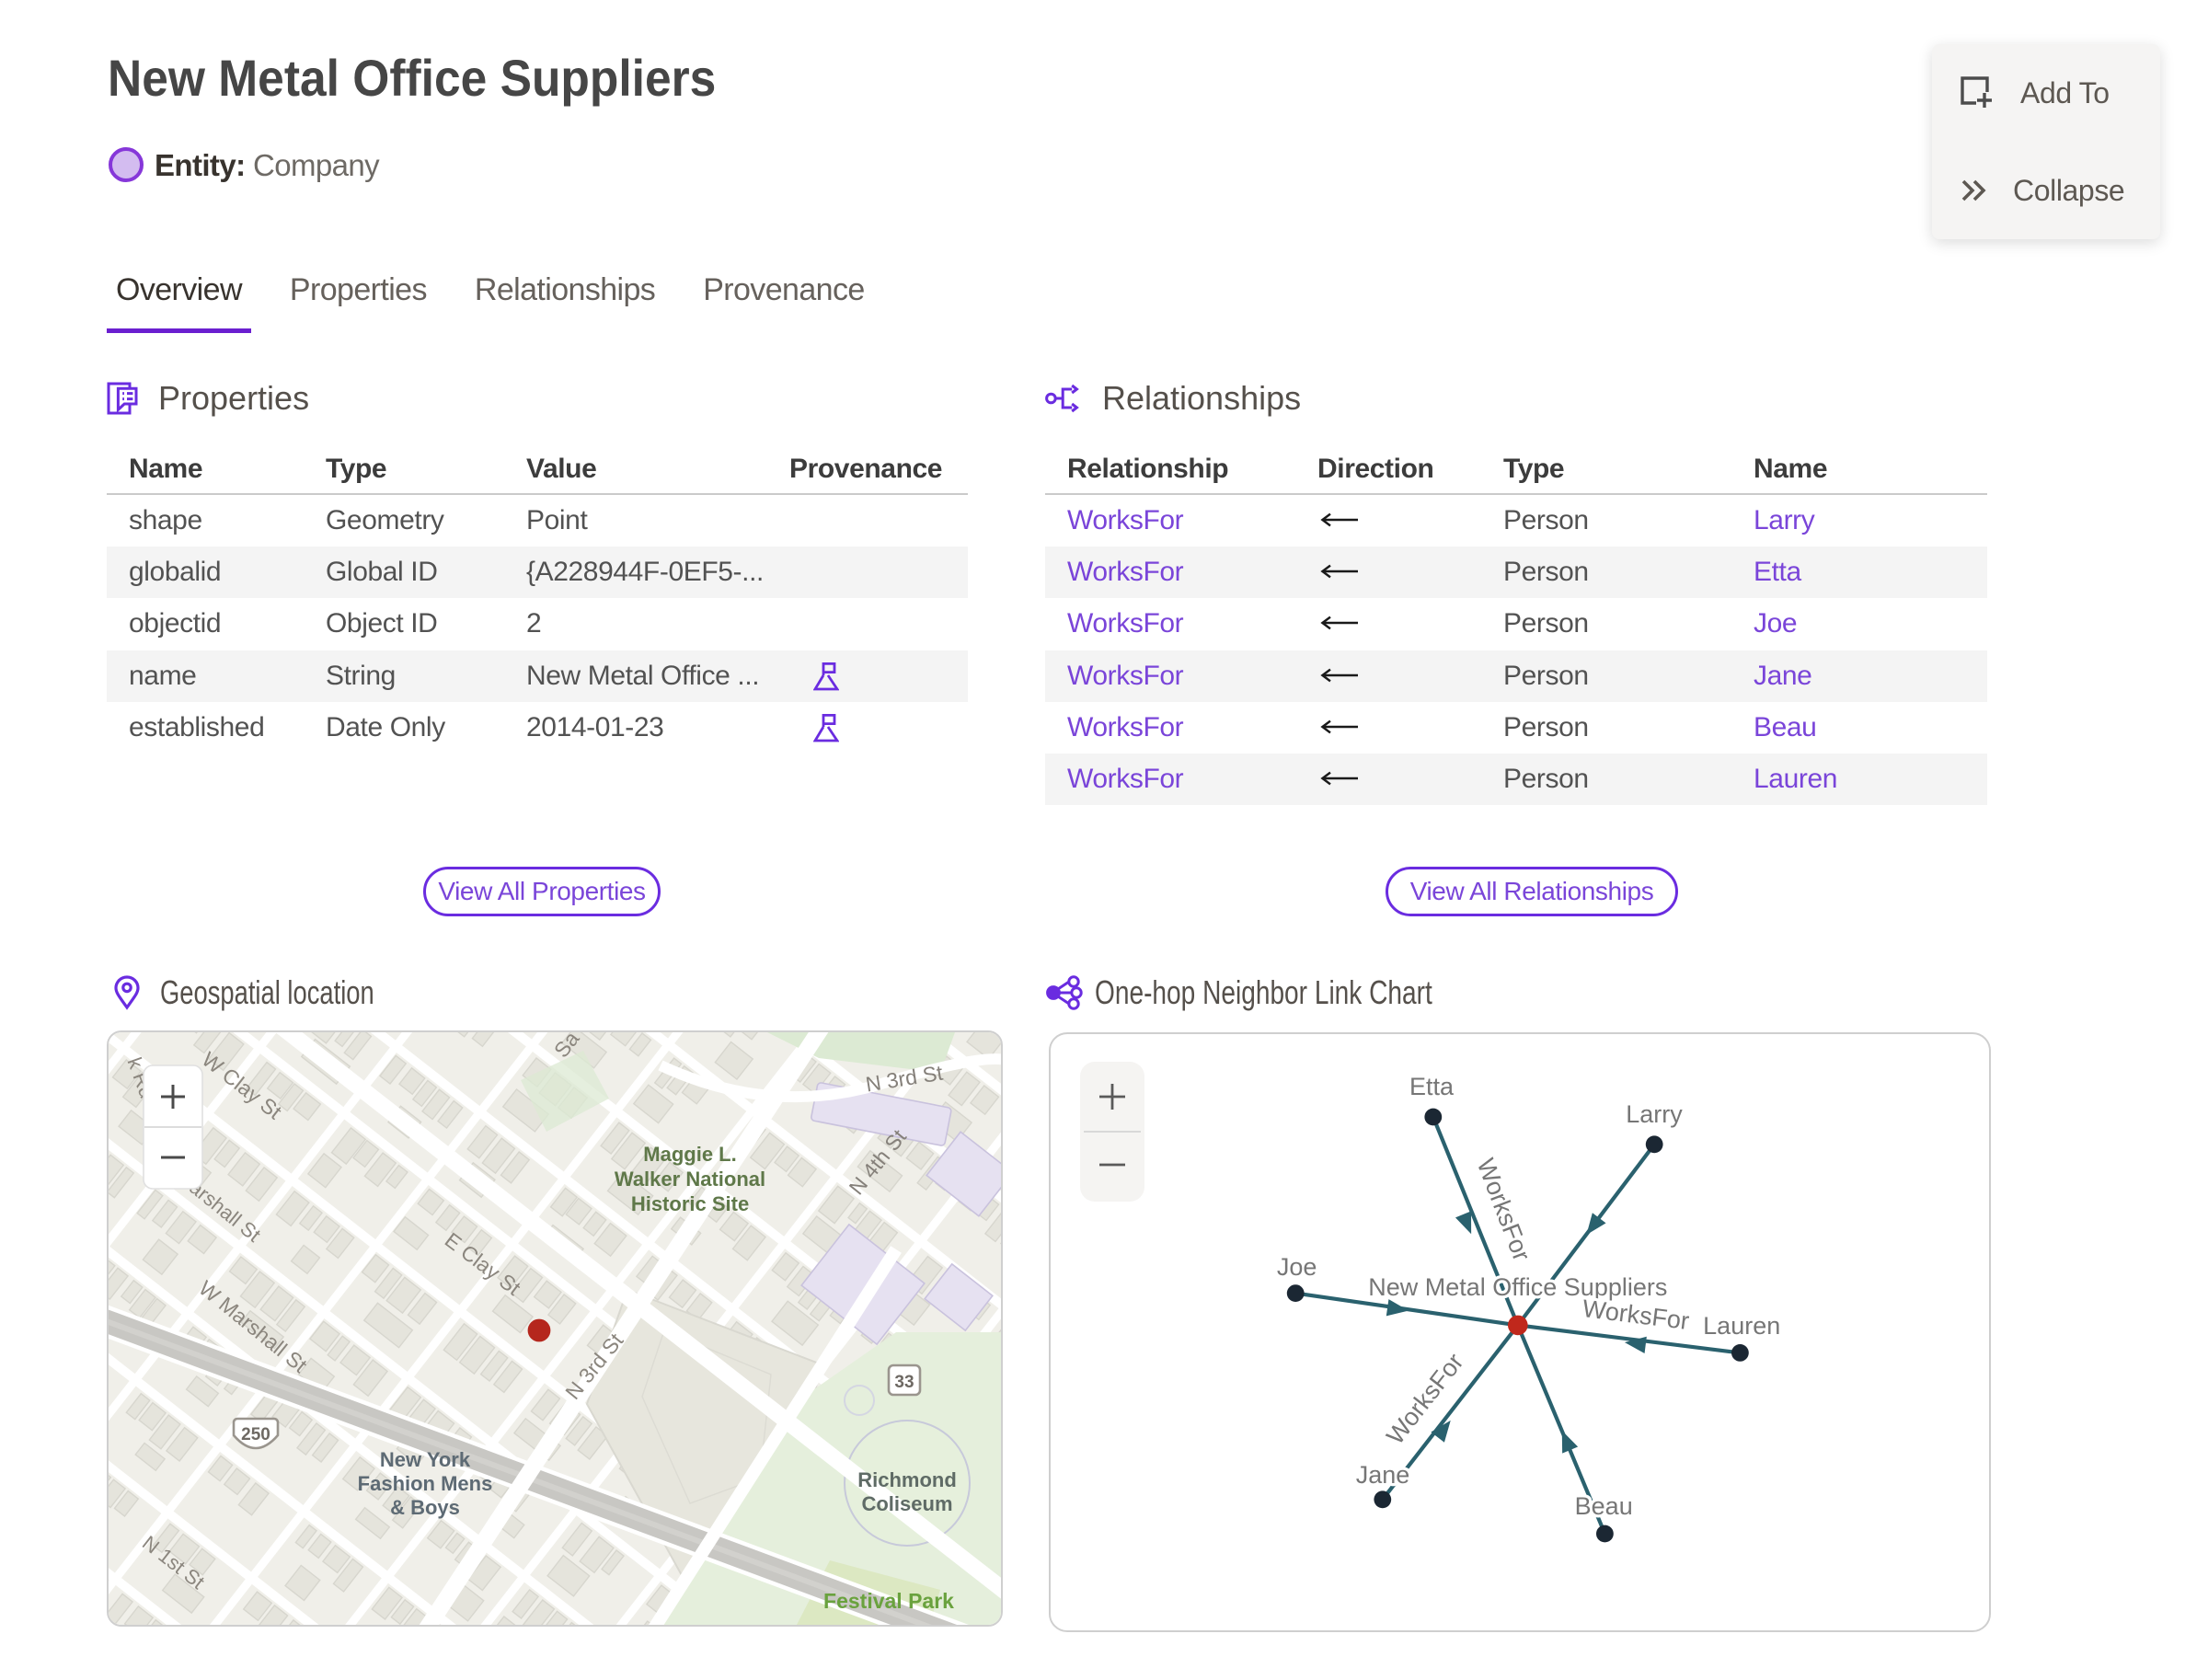 The height and width of the screenshot is (1680, 2208). Describe the element at coordinates (1297, 1267) in the screenshot. I see `svg-text: Joe` at that location.